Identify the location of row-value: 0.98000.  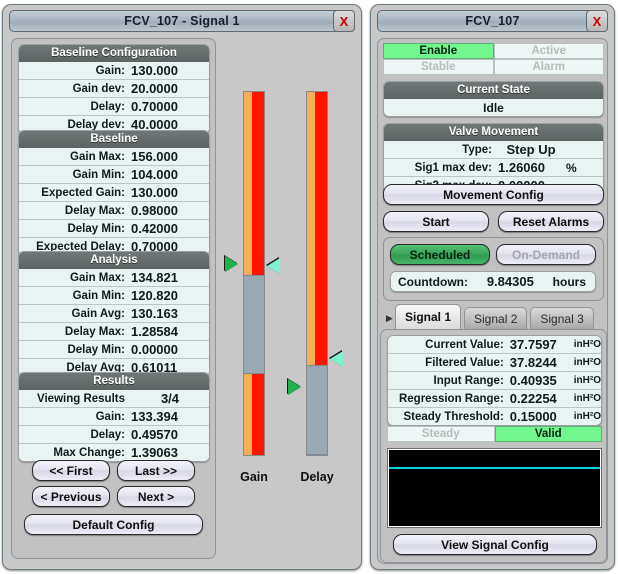
(154, 210).